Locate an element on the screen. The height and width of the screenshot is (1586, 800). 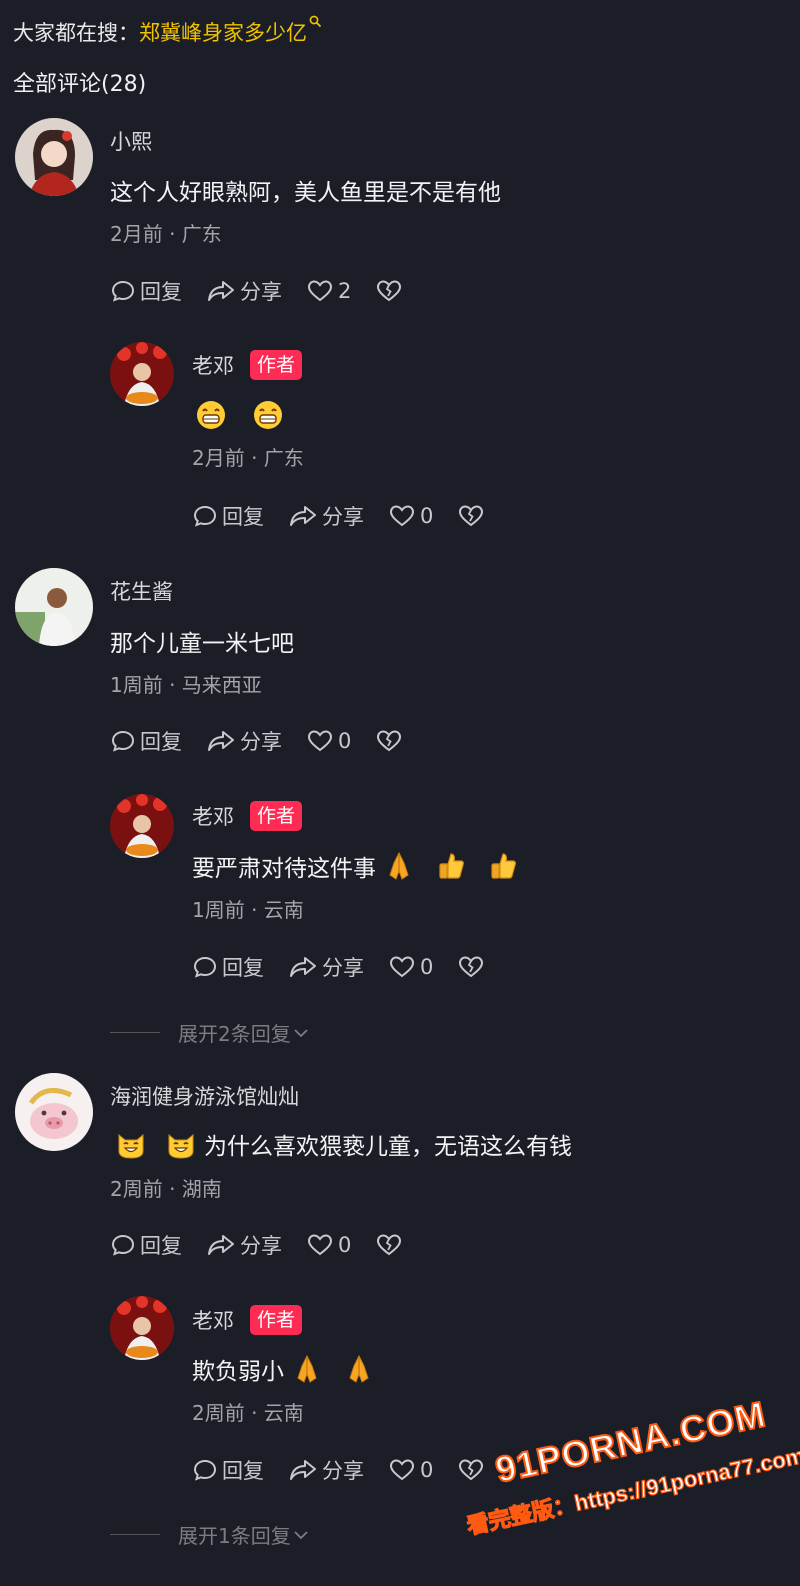
expand-replies-button: 展开1条回复 is located at coordinates (210, 1534).